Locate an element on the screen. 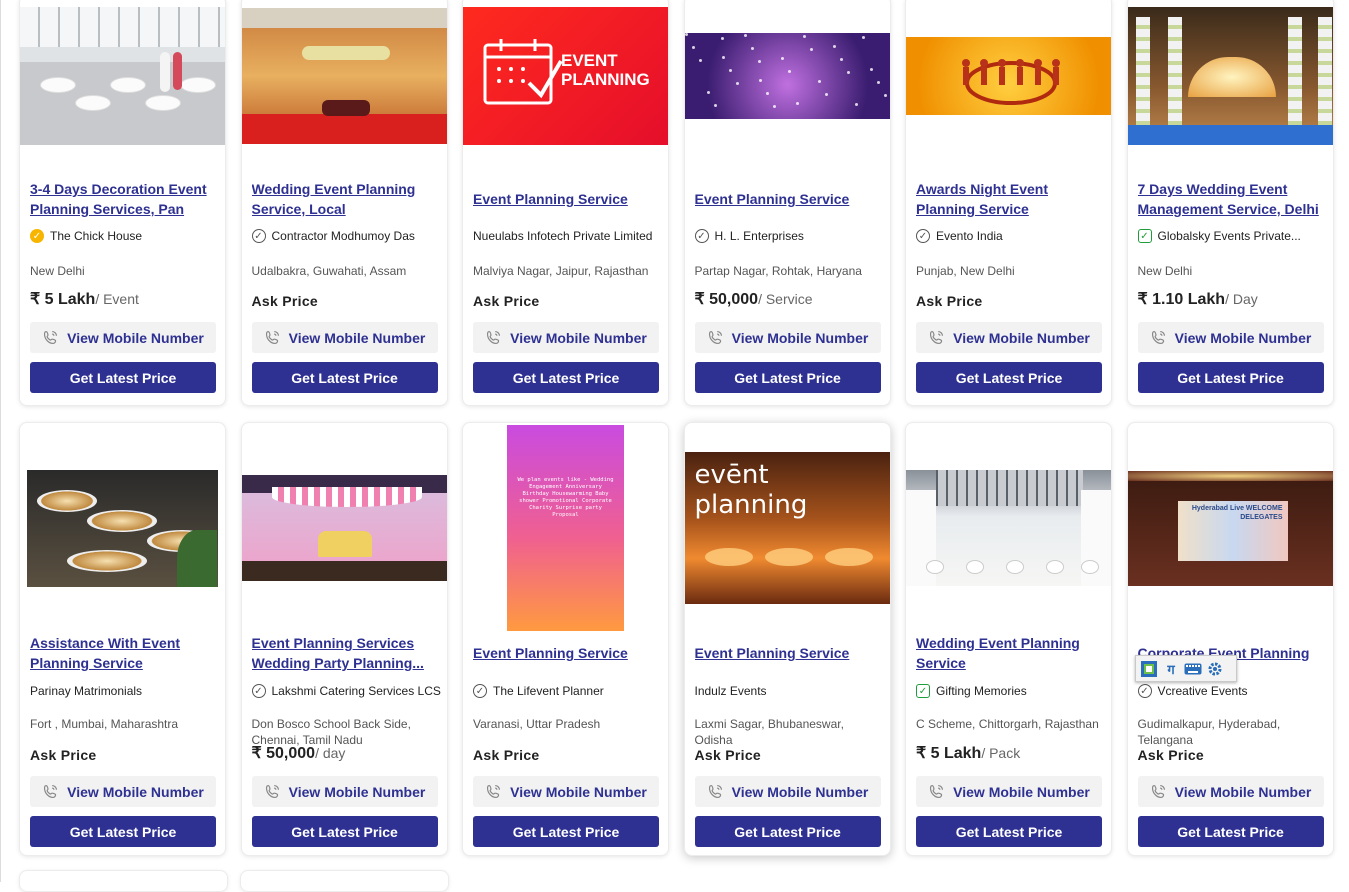 This screenshot has height=892, width=1349. product-title-link: Wedding Event Planning Service is located at coordinates (1009, 653).